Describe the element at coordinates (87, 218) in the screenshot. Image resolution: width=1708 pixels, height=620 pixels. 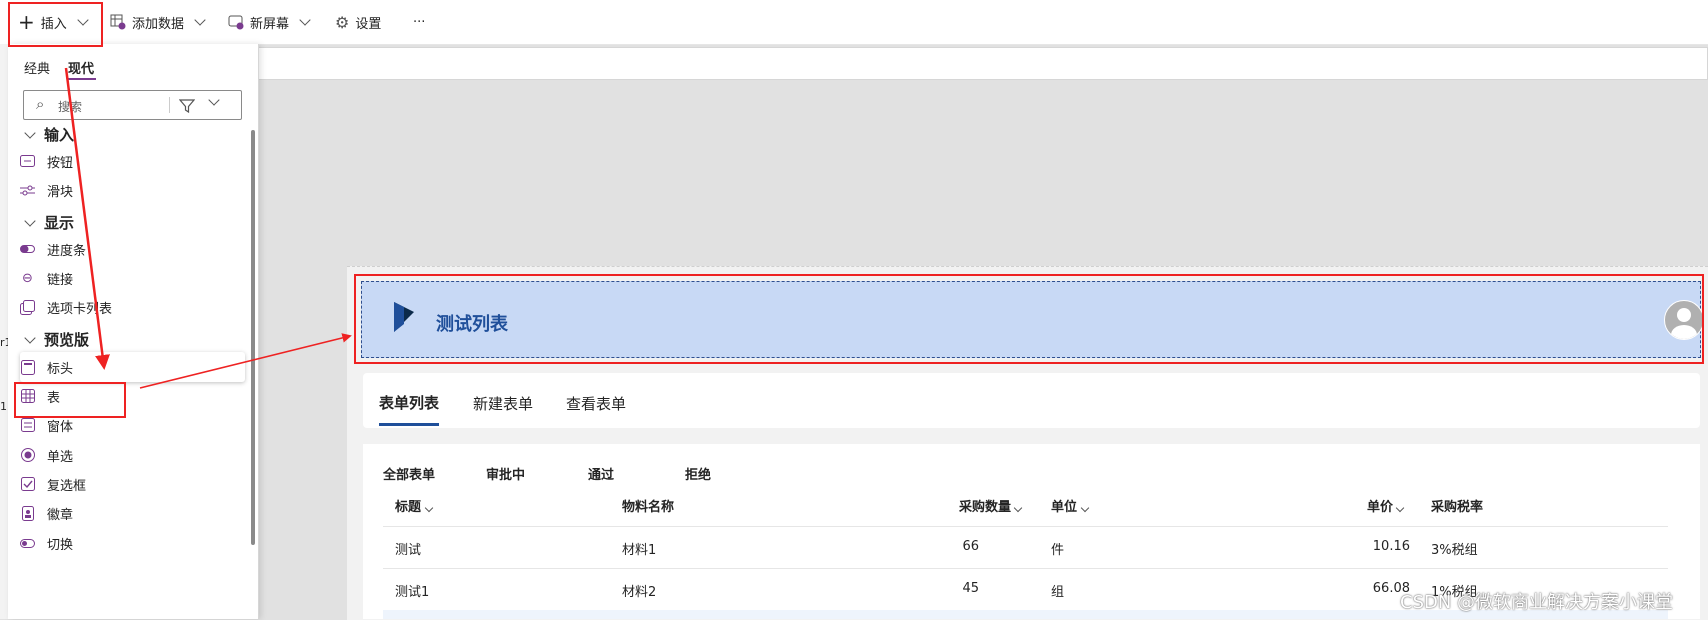
I see `annotation-arrow-down` at that location.